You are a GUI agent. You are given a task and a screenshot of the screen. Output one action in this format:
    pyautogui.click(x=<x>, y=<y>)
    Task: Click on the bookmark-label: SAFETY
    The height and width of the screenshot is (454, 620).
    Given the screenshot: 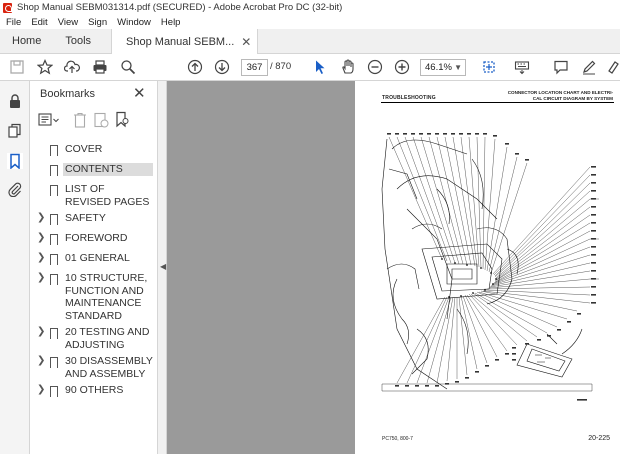 What is the action you would take?
    pyautogui.click(x=85, y=218)
    